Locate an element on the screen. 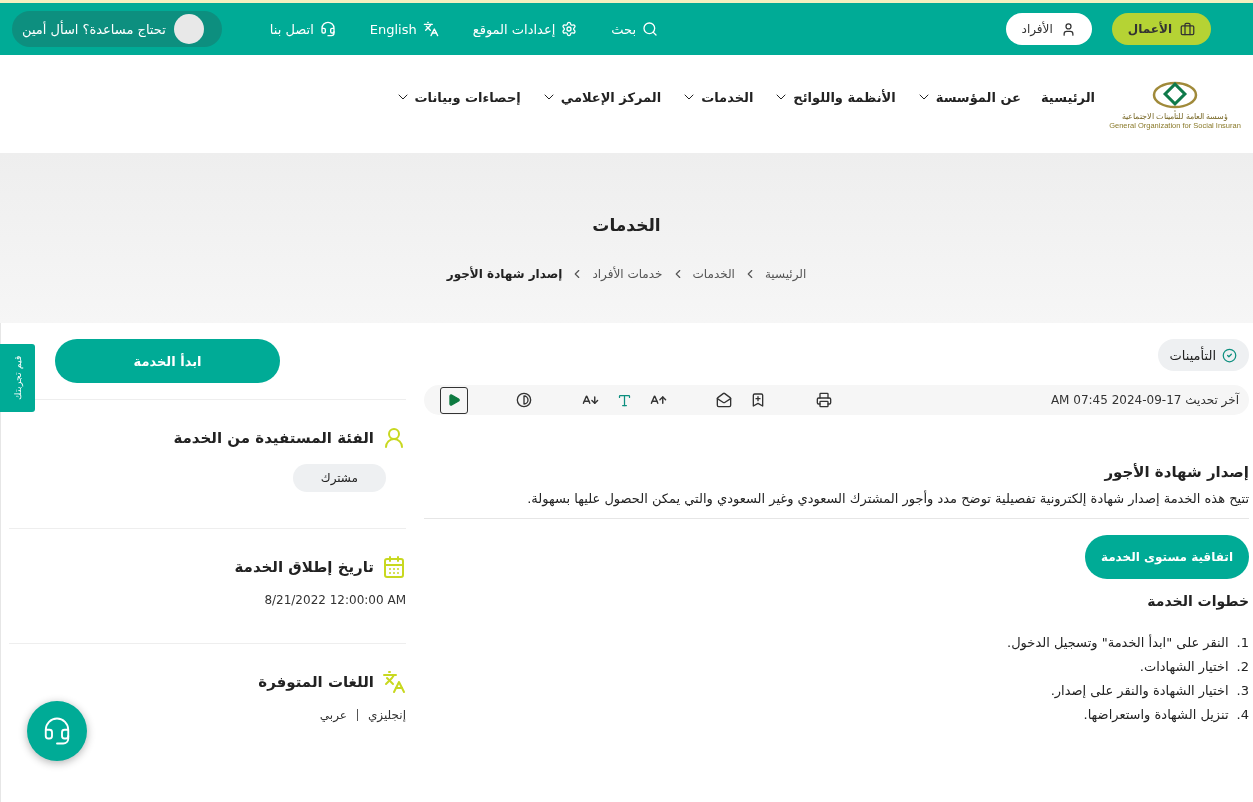 This screenshot has width=1253, height=802. step-number: 1. is located at coordinates (1242, 643).